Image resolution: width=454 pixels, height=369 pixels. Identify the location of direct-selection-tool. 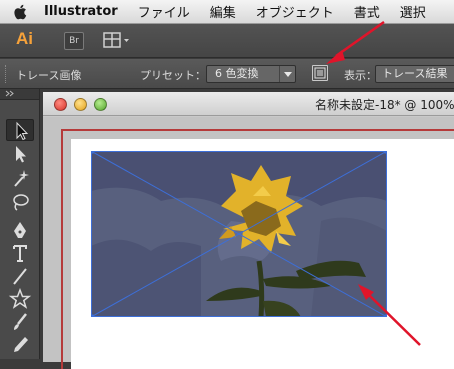
(20, 154).